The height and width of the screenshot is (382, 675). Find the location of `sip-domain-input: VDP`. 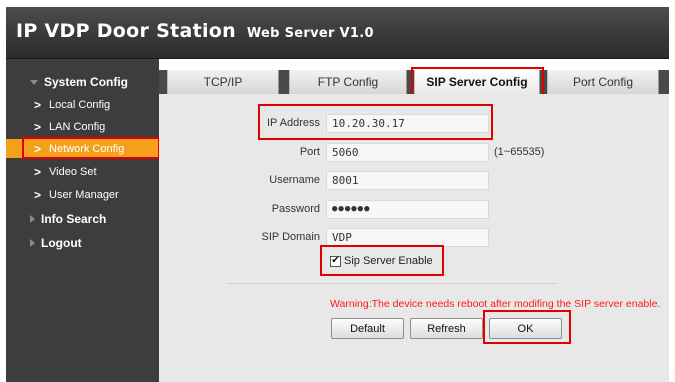

sip-domain-input: VDP is located at coordinates (407, 237).